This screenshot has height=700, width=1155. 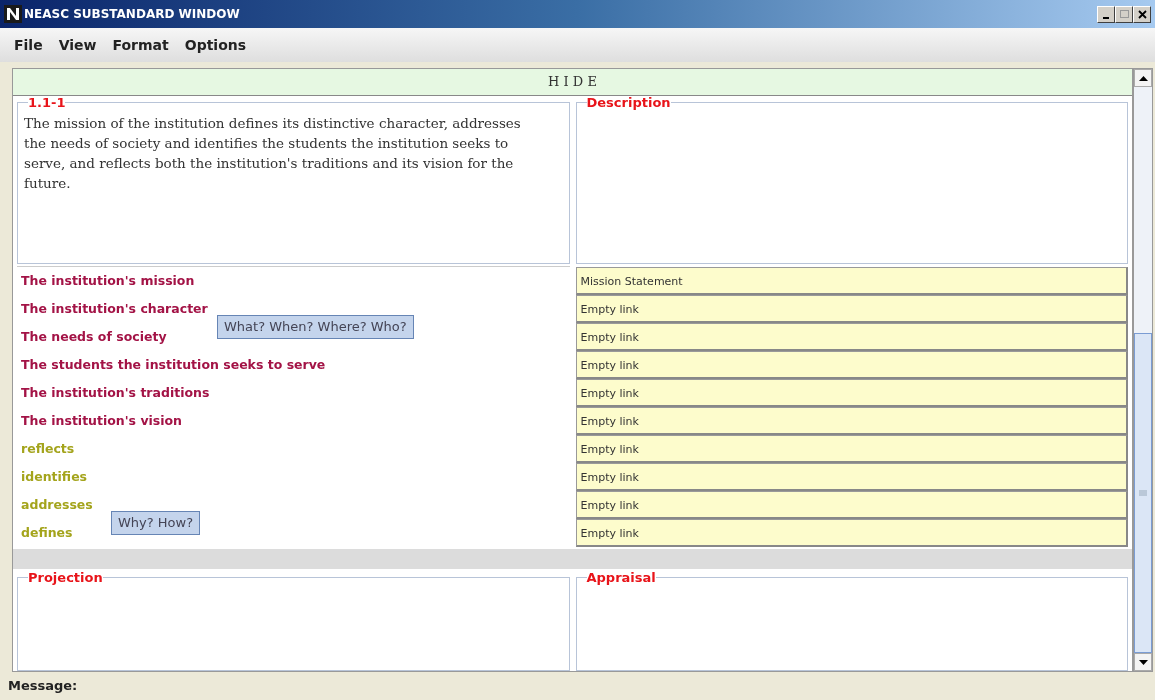 What do you see at coordinates (572, 82) in the screenshot?
I see `hide-bar: H I D E` at bounding box center [572, 82].